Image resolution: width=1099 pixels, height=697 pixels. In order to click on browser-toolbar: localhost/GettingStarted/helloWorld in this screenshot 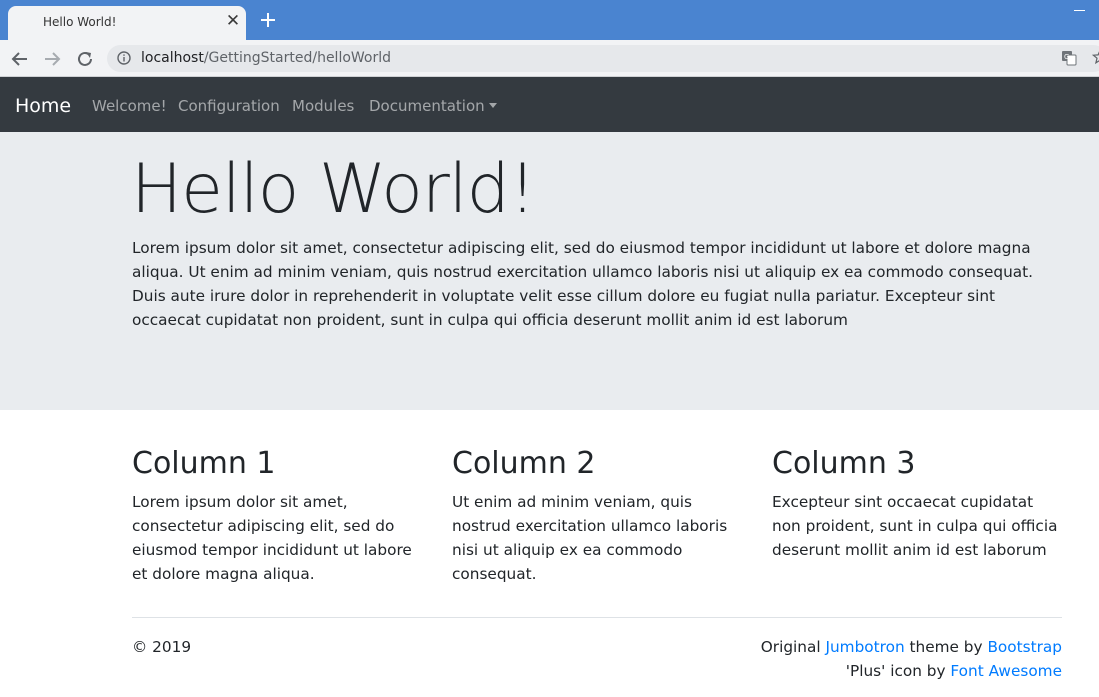, I will do `click(549, 58)`.